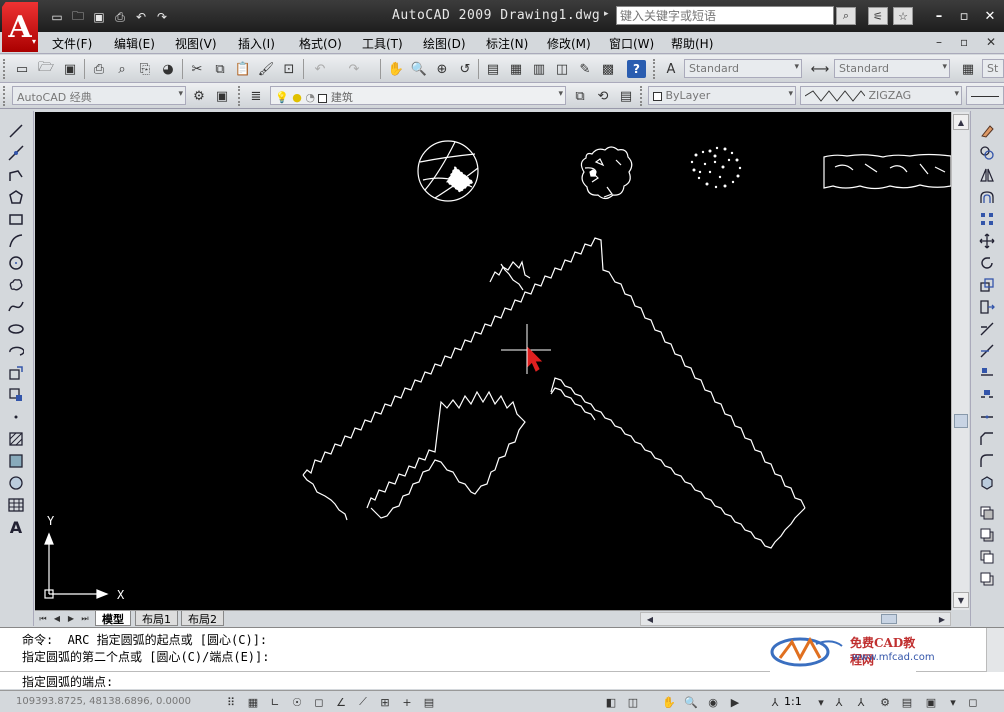 The height and width of the screenshot is (712, 1004). What do you see at coordinates (961, 122) in the screenshot?
I see `scroll-up-icon: ▲` at bounding box center [961, 122].